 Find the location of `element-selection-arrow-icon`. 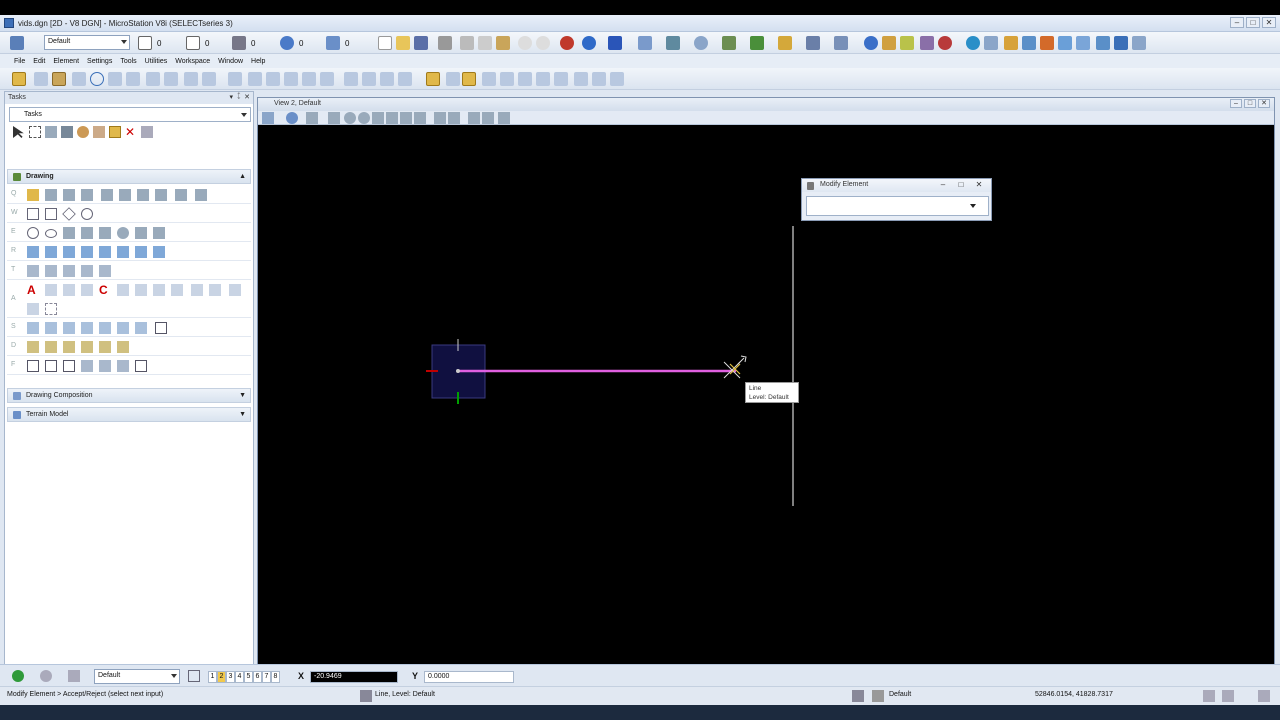

element-selection-arrow-icon is located at coordinates (18, 132).